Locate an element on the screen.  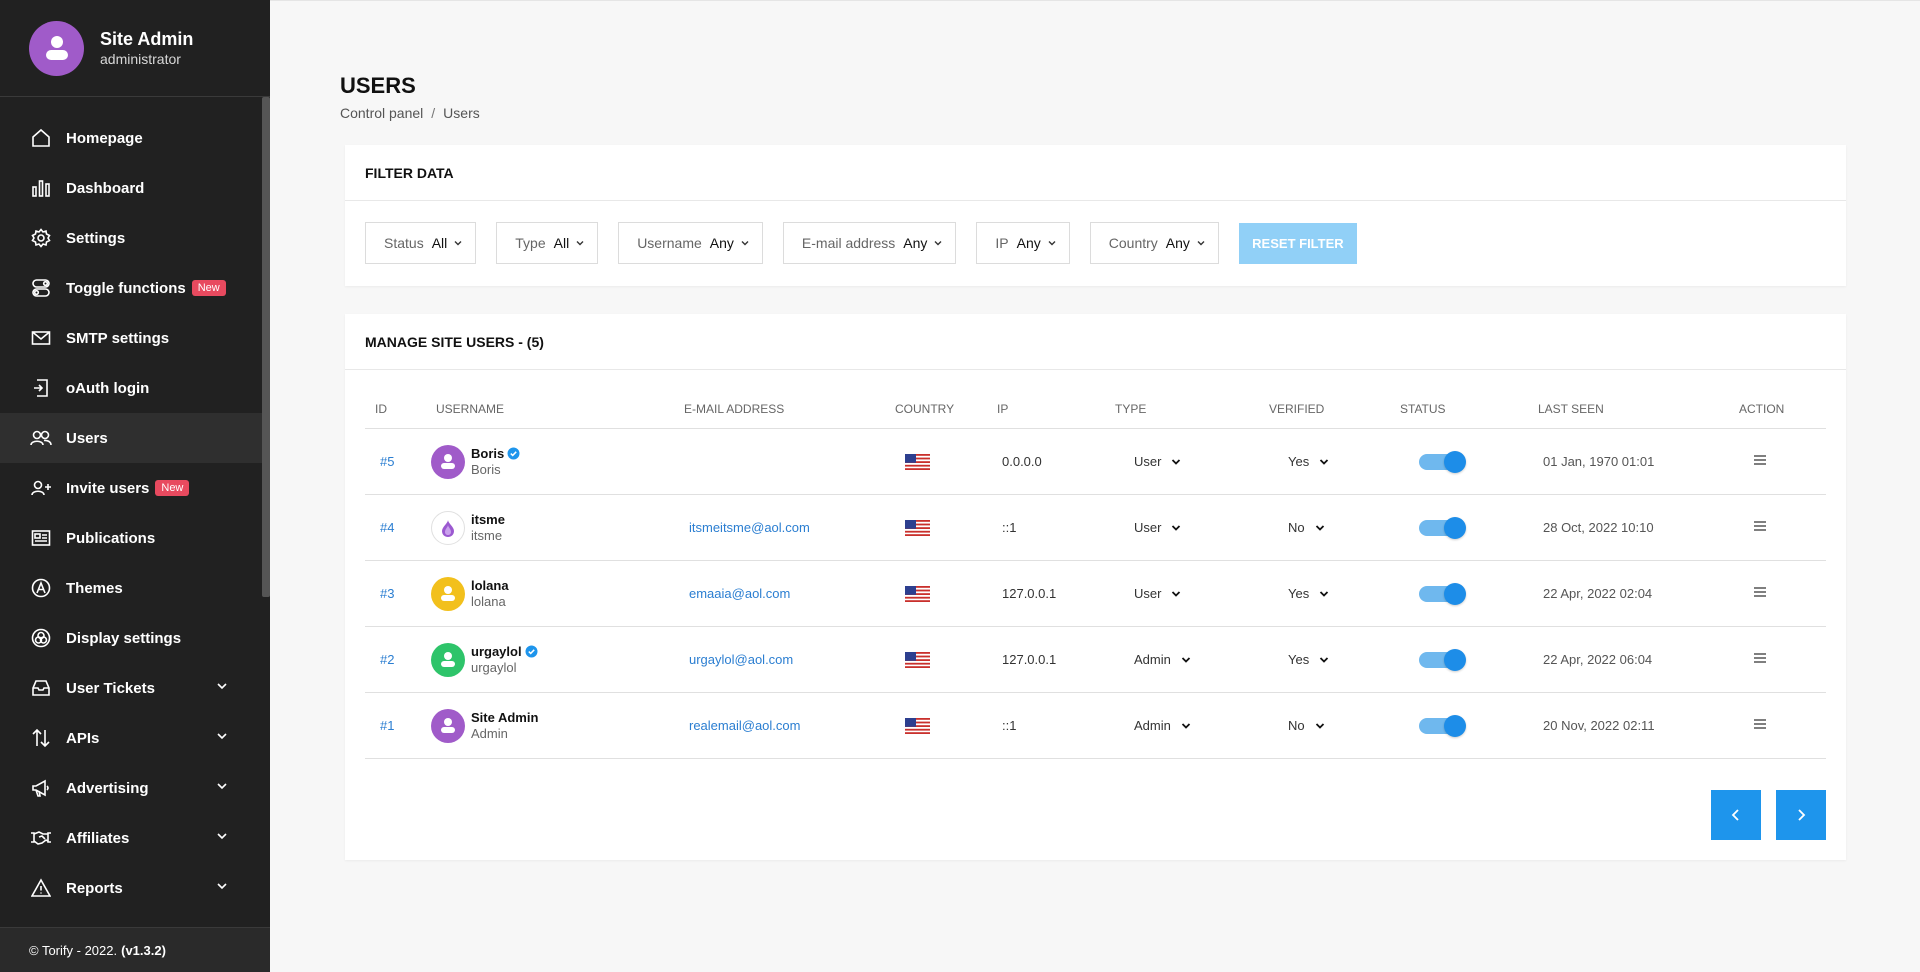
user-id-link: #5 is located at coordinates (396, 461).